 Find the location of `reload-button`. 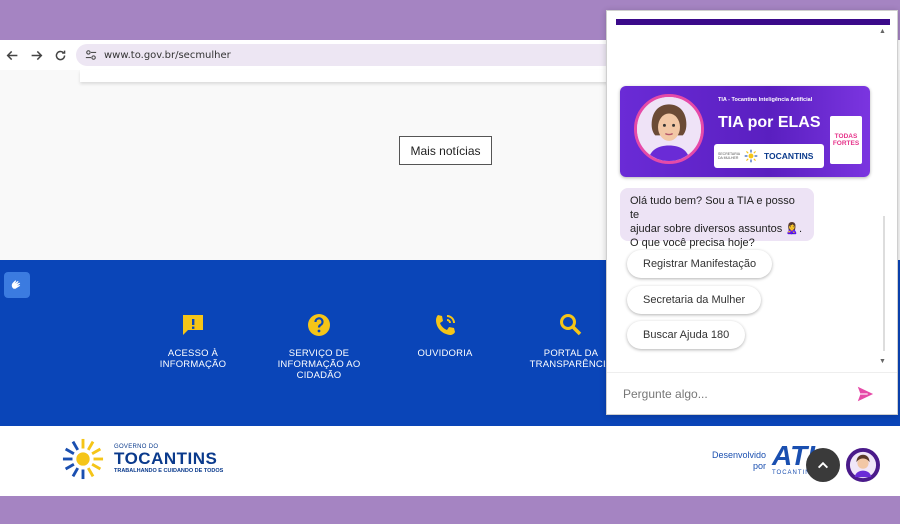

reload-button is located at coordinates (60, 55).